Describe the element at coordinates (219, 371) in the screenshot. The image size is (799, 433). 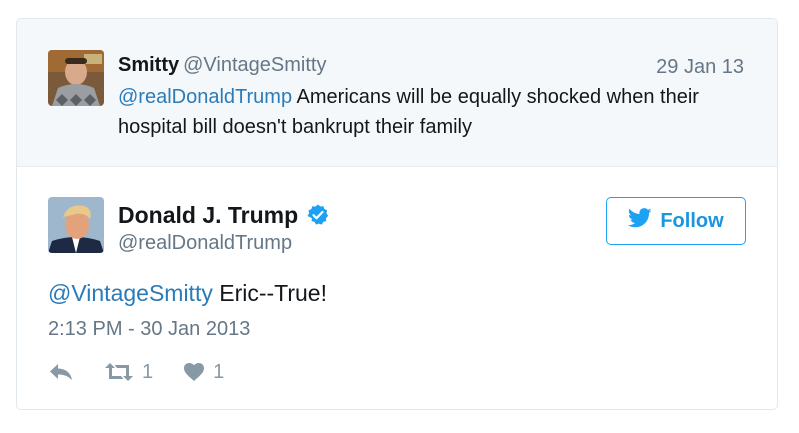
I see `like-count: 1` at that location.